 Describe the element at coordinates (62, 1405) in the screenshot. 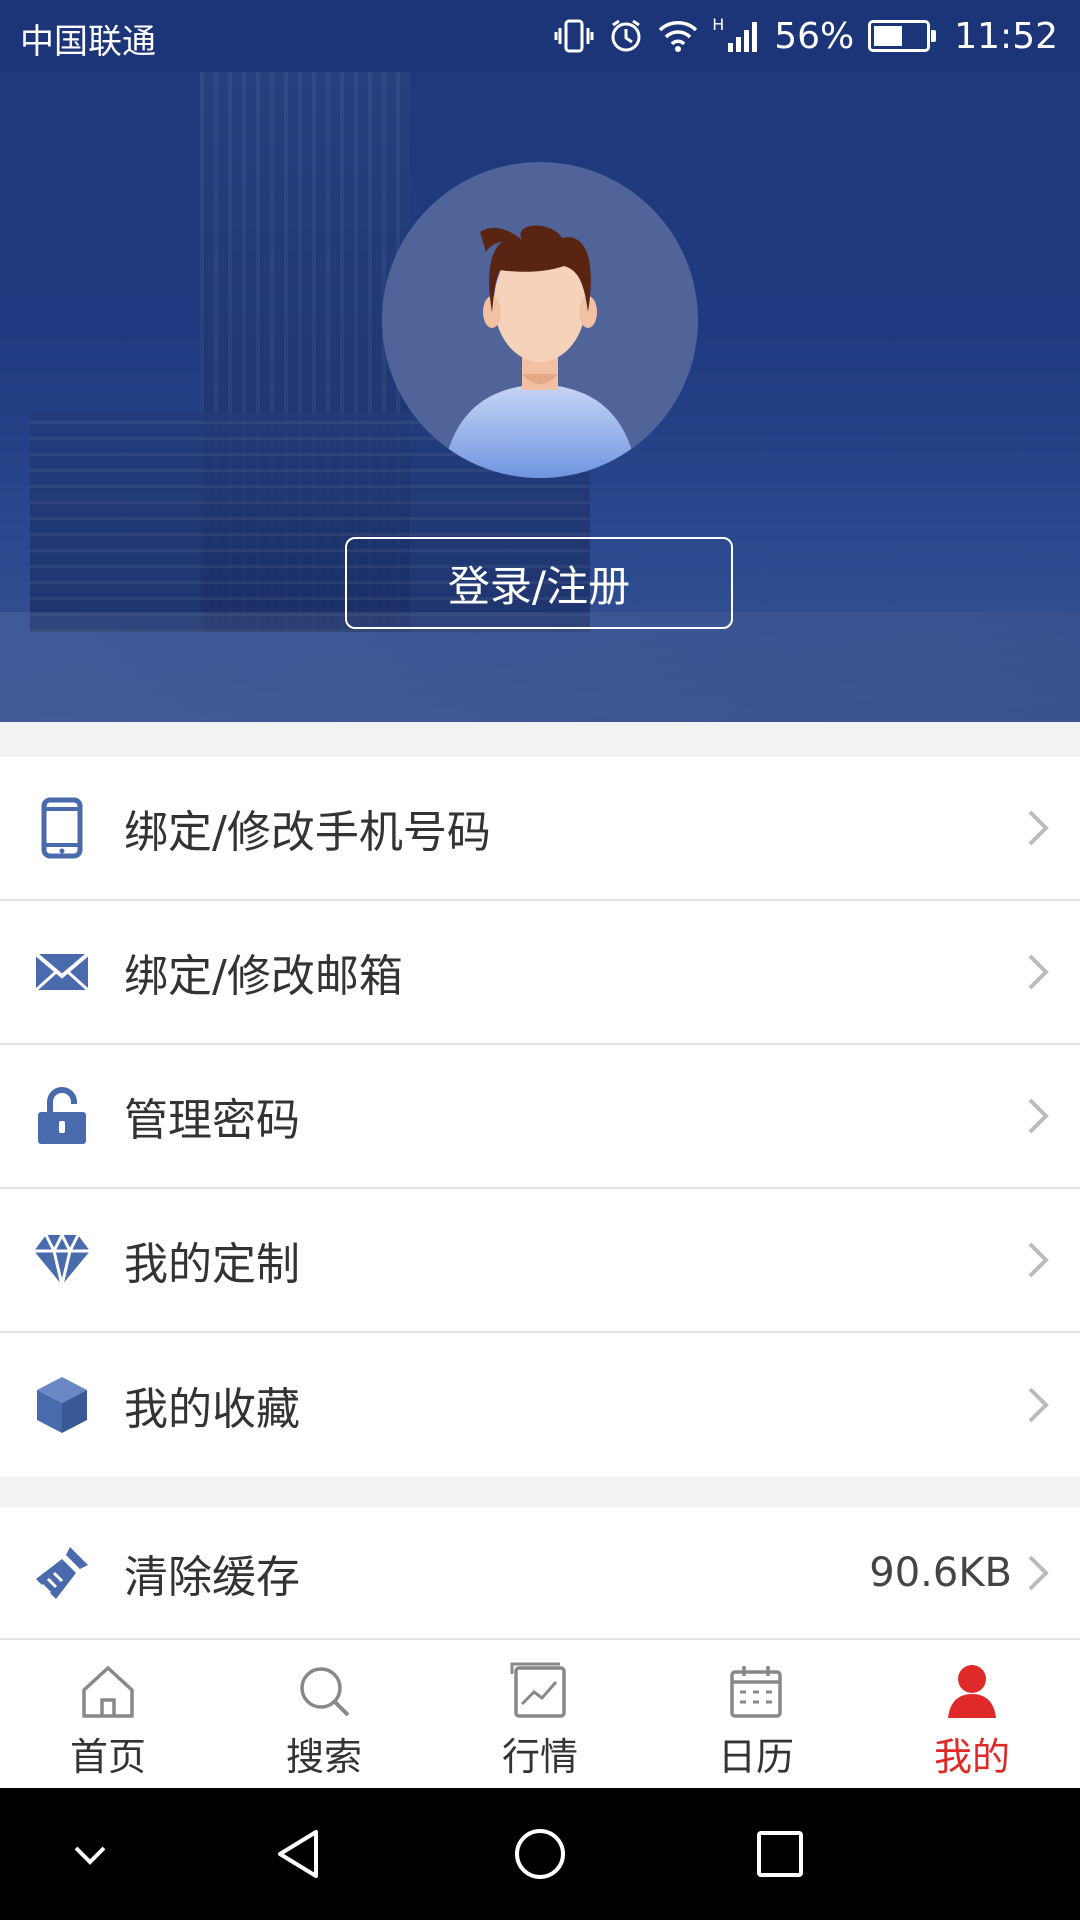

I see `cube-icon` at that location.